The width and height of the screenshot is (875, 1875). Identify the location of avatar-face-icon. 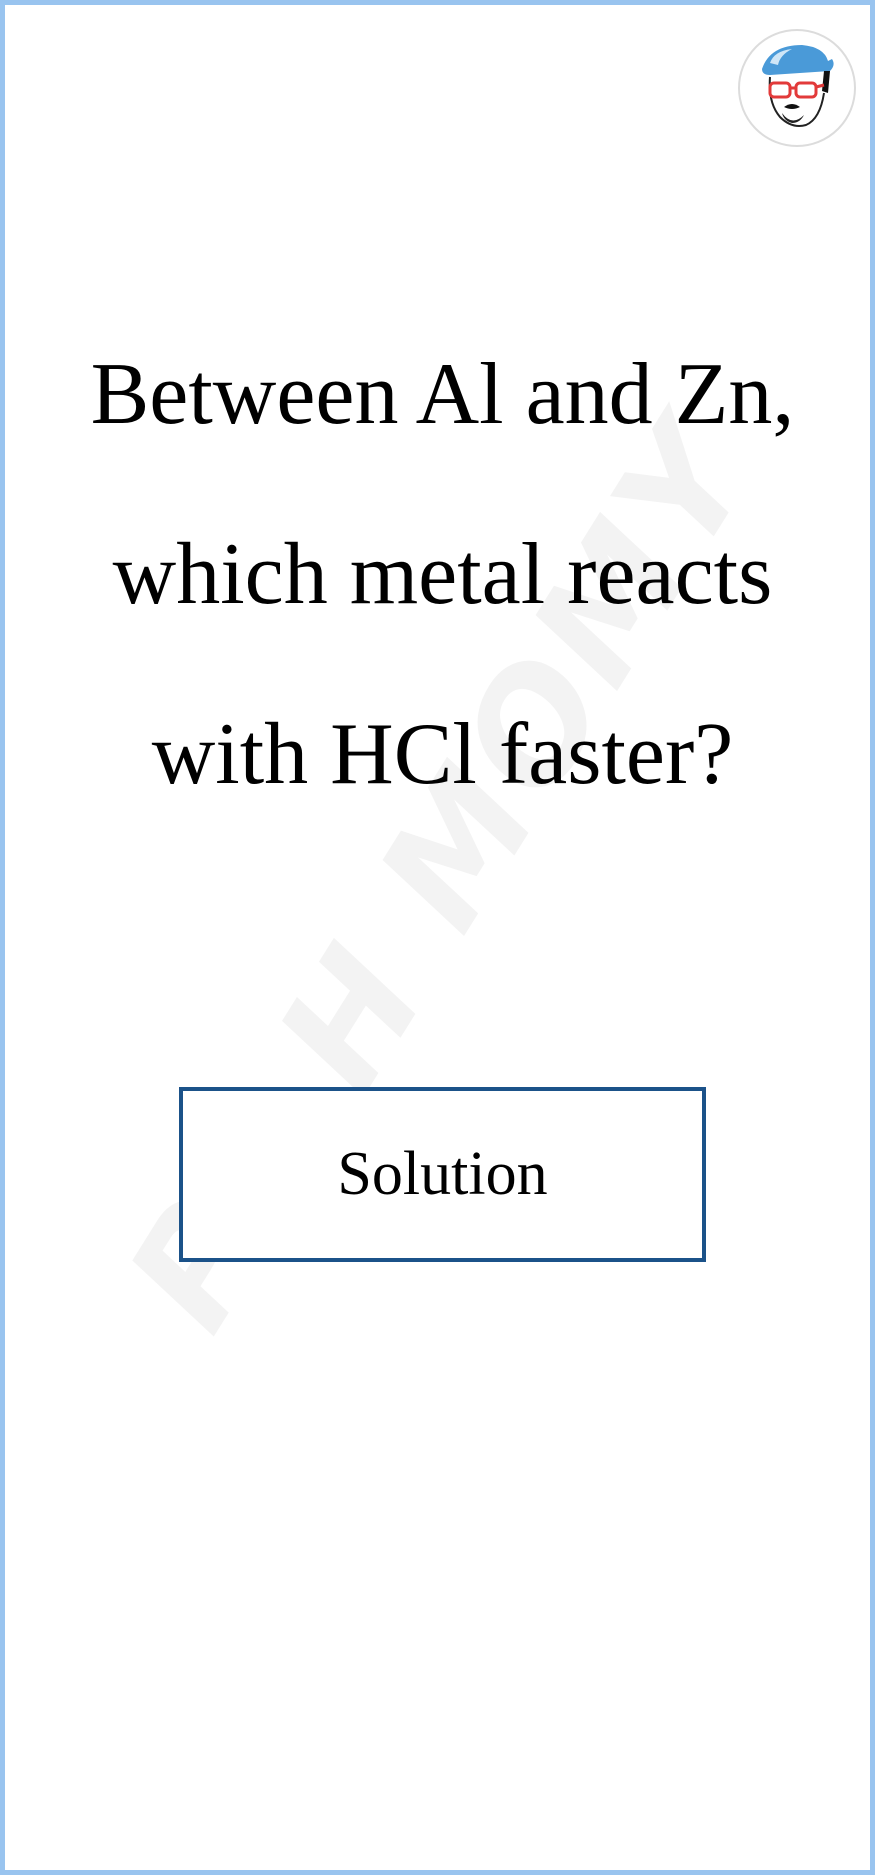
(798, 86).